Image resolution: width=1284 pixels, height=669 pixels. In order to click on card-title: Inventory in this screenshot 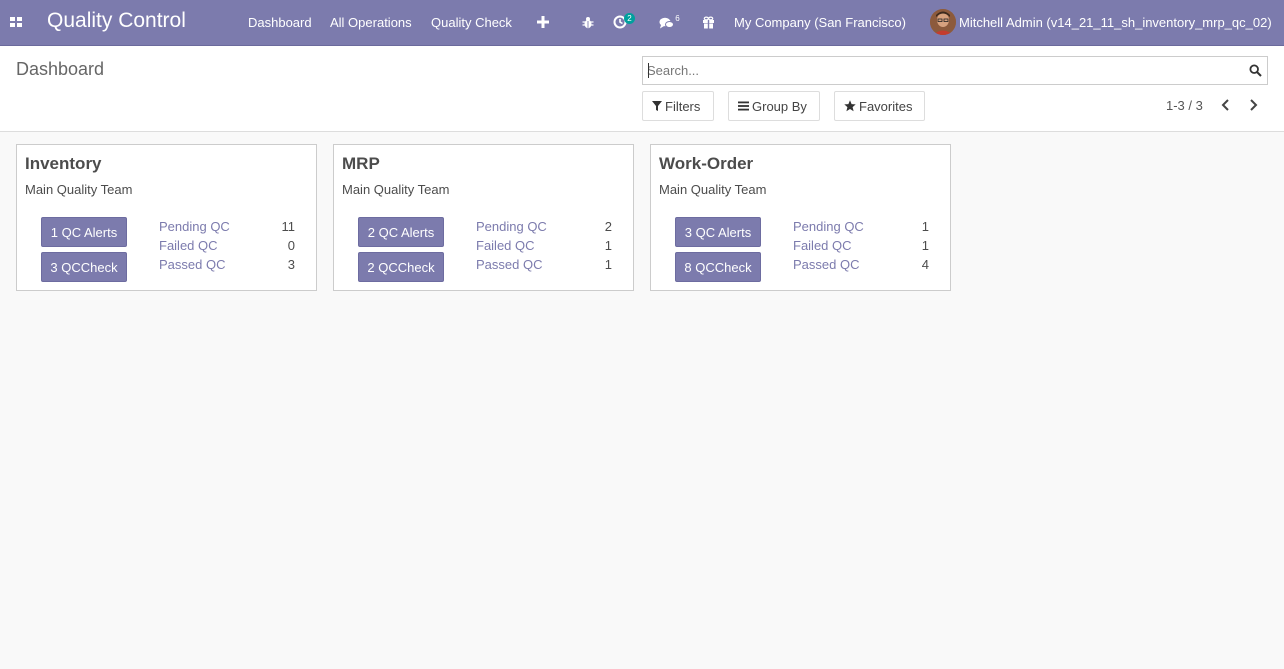, I will do `click(63, 164)`.